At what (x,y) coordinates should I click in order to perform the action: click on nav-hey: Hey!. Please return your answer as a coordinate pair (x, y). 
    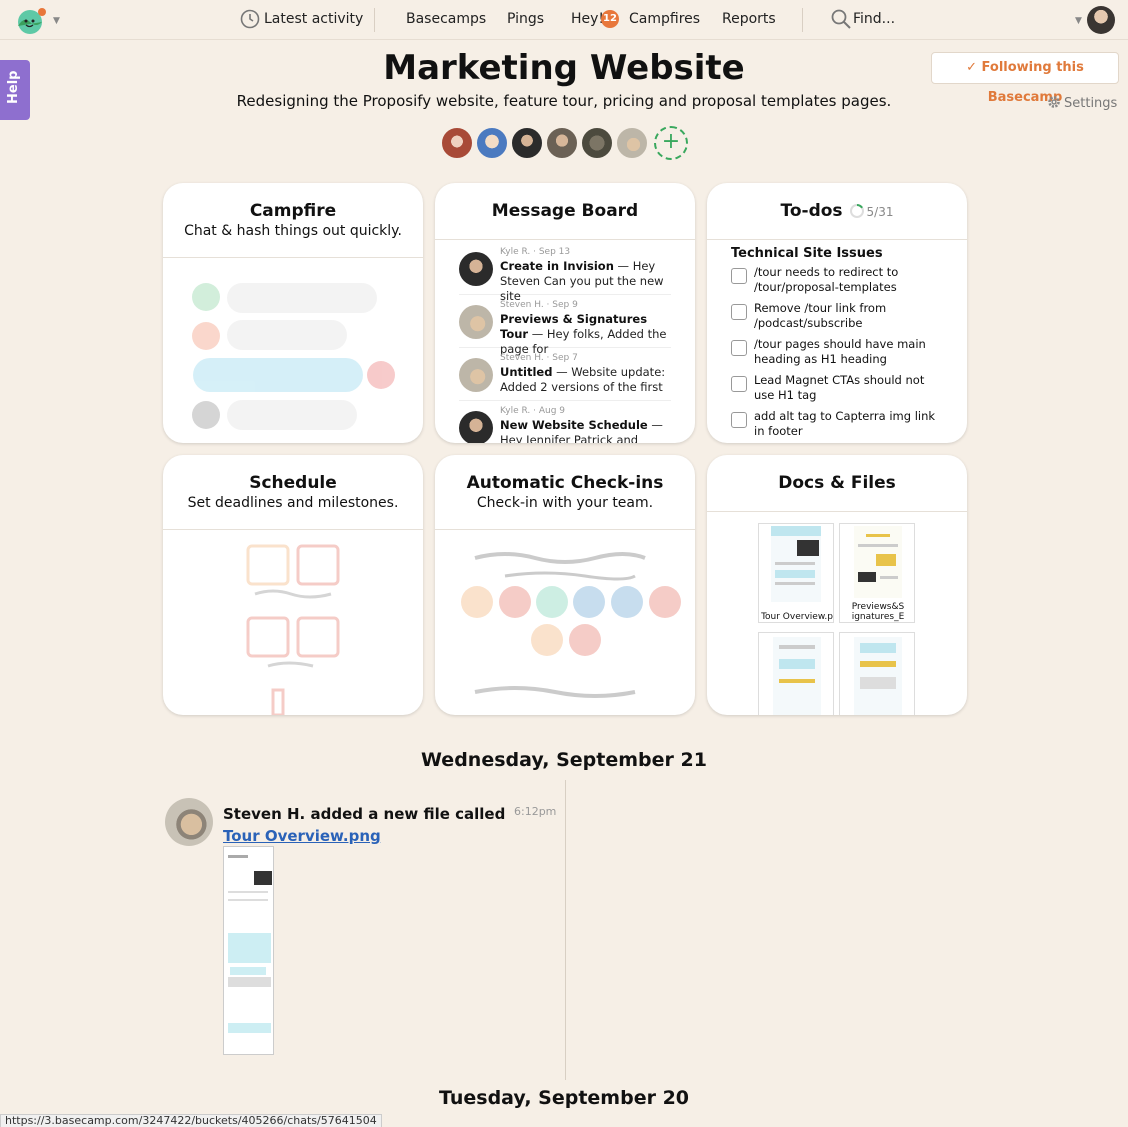
    Looking at the image, I should click on (587, 19).